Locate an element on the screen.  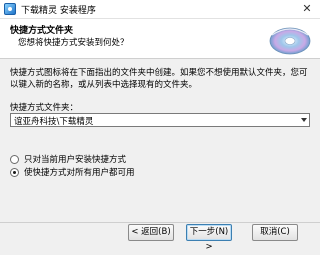
cancel-button: 取消(C) is located at coordinates (275, 232).